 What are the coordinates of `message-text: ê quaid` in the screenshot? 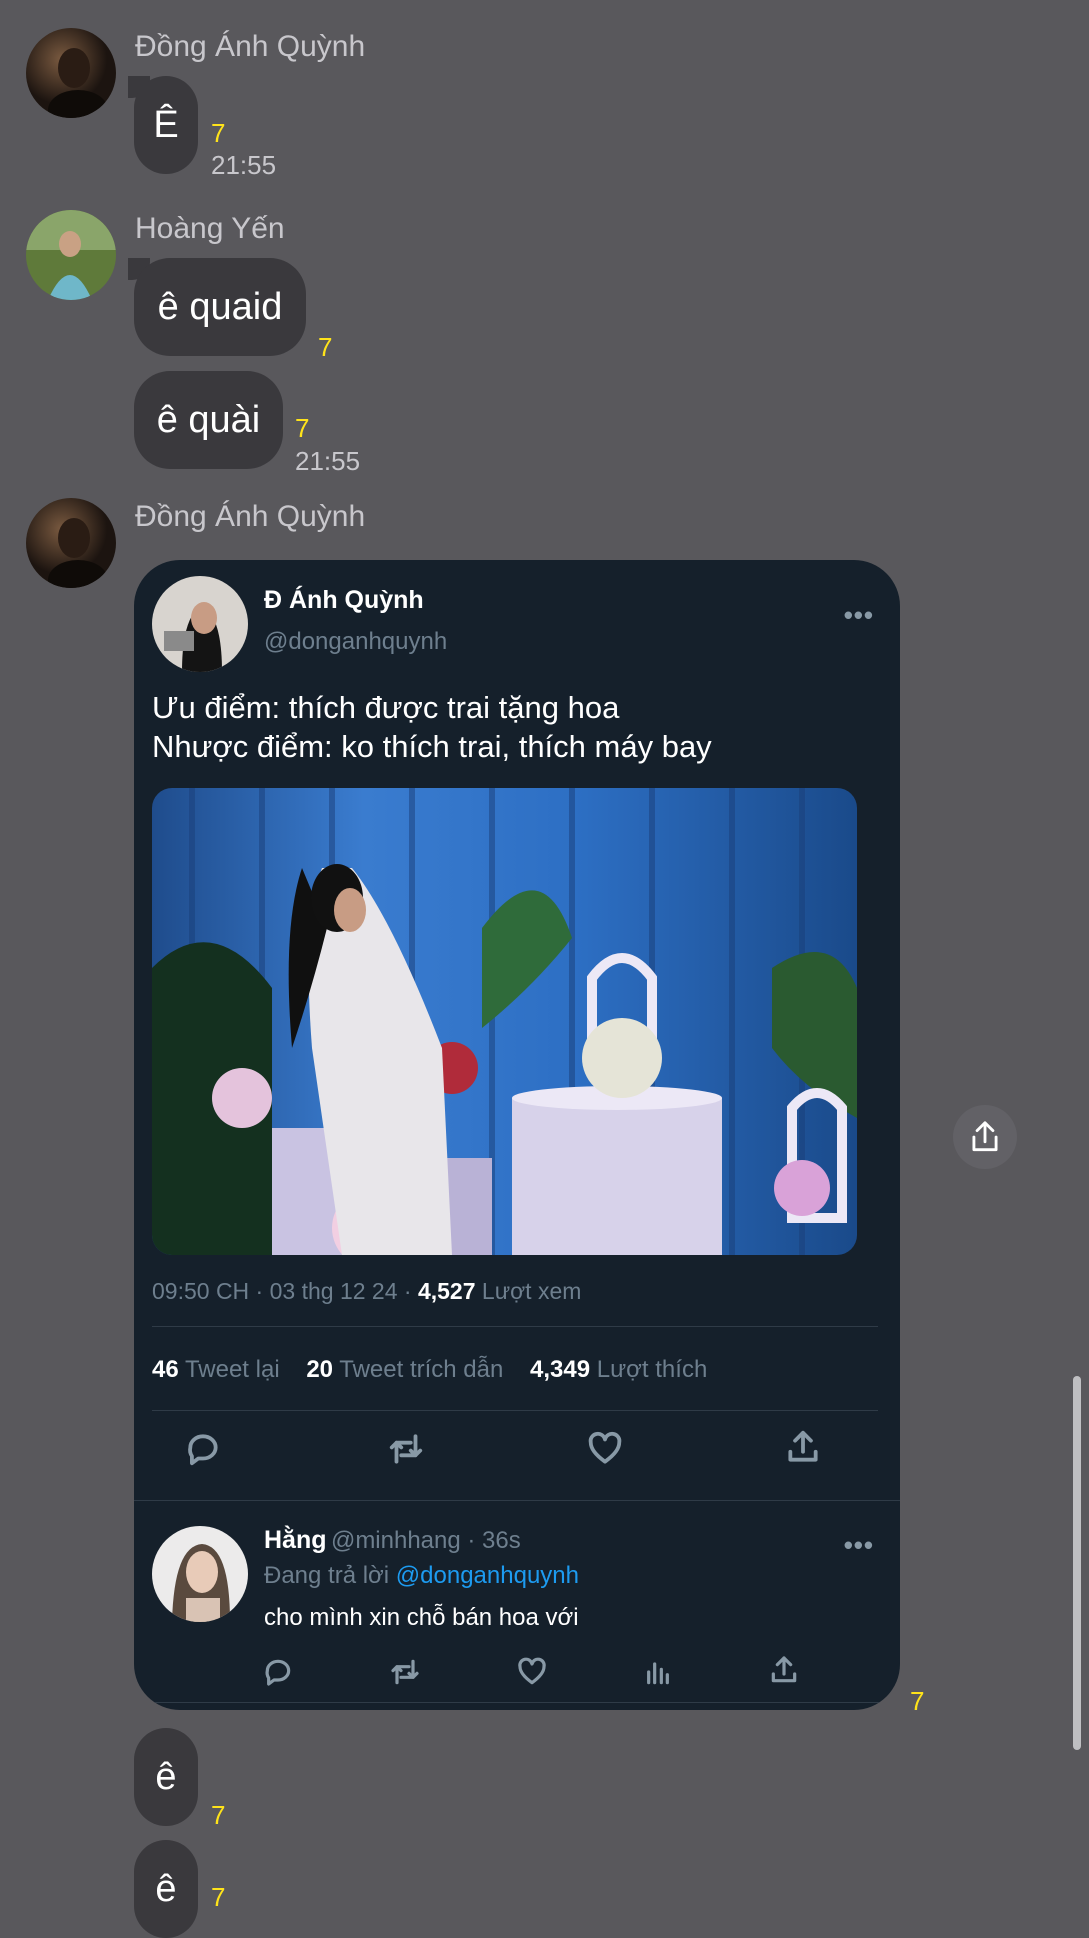 It's located at (220, 306).